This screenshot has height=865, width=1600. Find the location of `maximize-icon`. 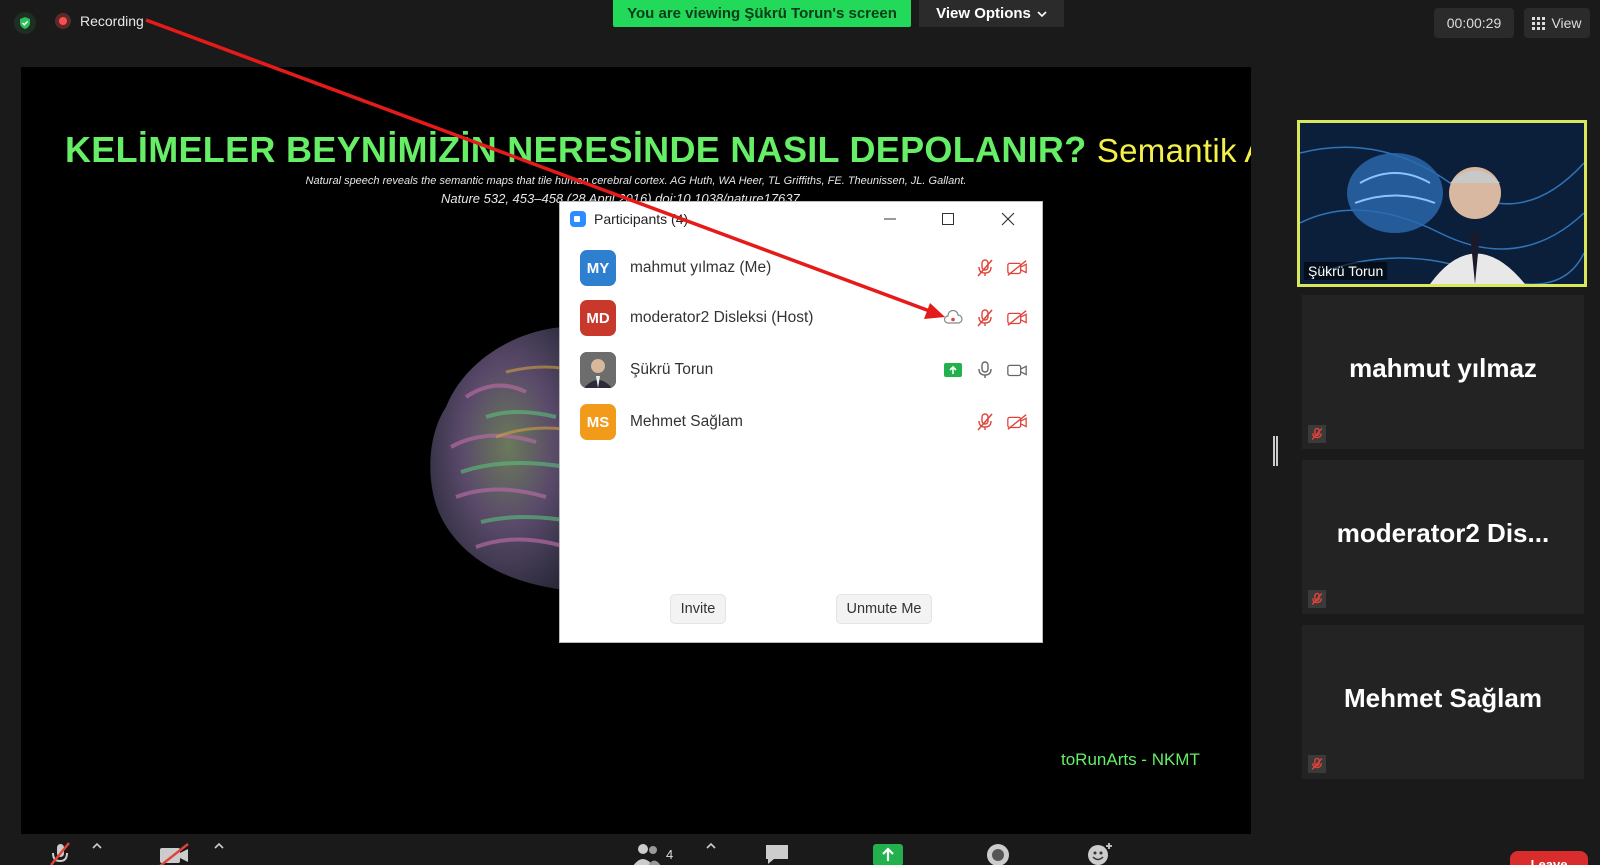

maximize-icon is located at coordinates (948, 219).